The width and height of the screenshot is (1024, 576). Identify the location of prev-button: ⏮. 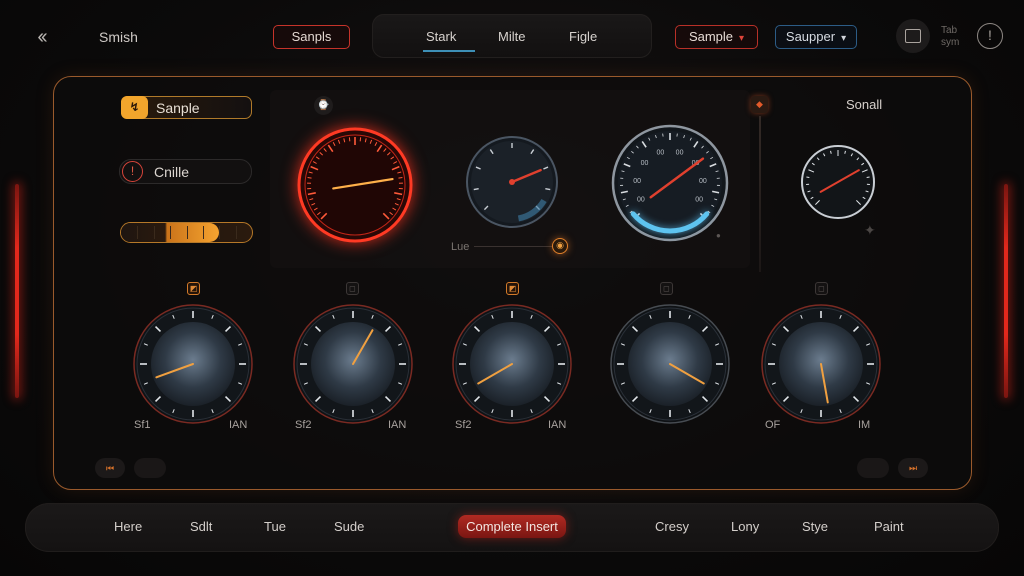
(110, 468).